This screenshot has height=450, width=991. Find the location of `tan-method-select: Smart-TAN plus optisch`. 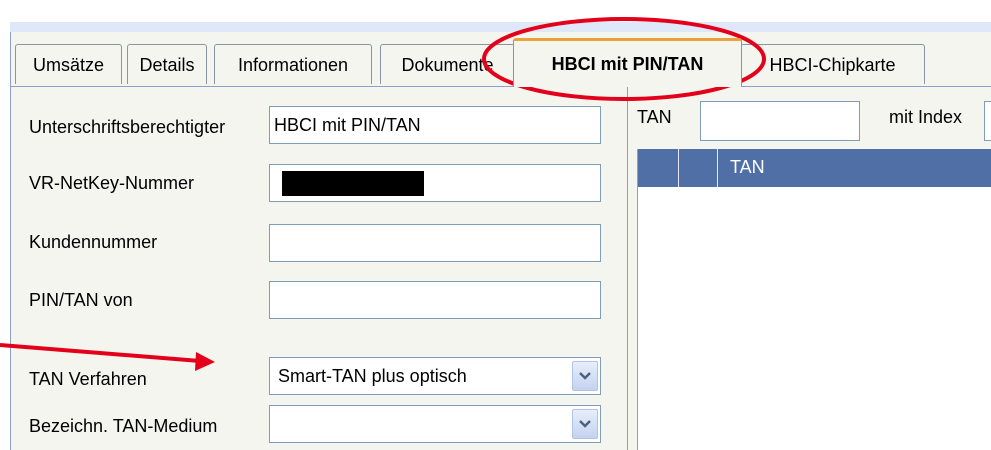

tan-method-select: Smart-TAN plus optisch is located at coordinates (435, 376).